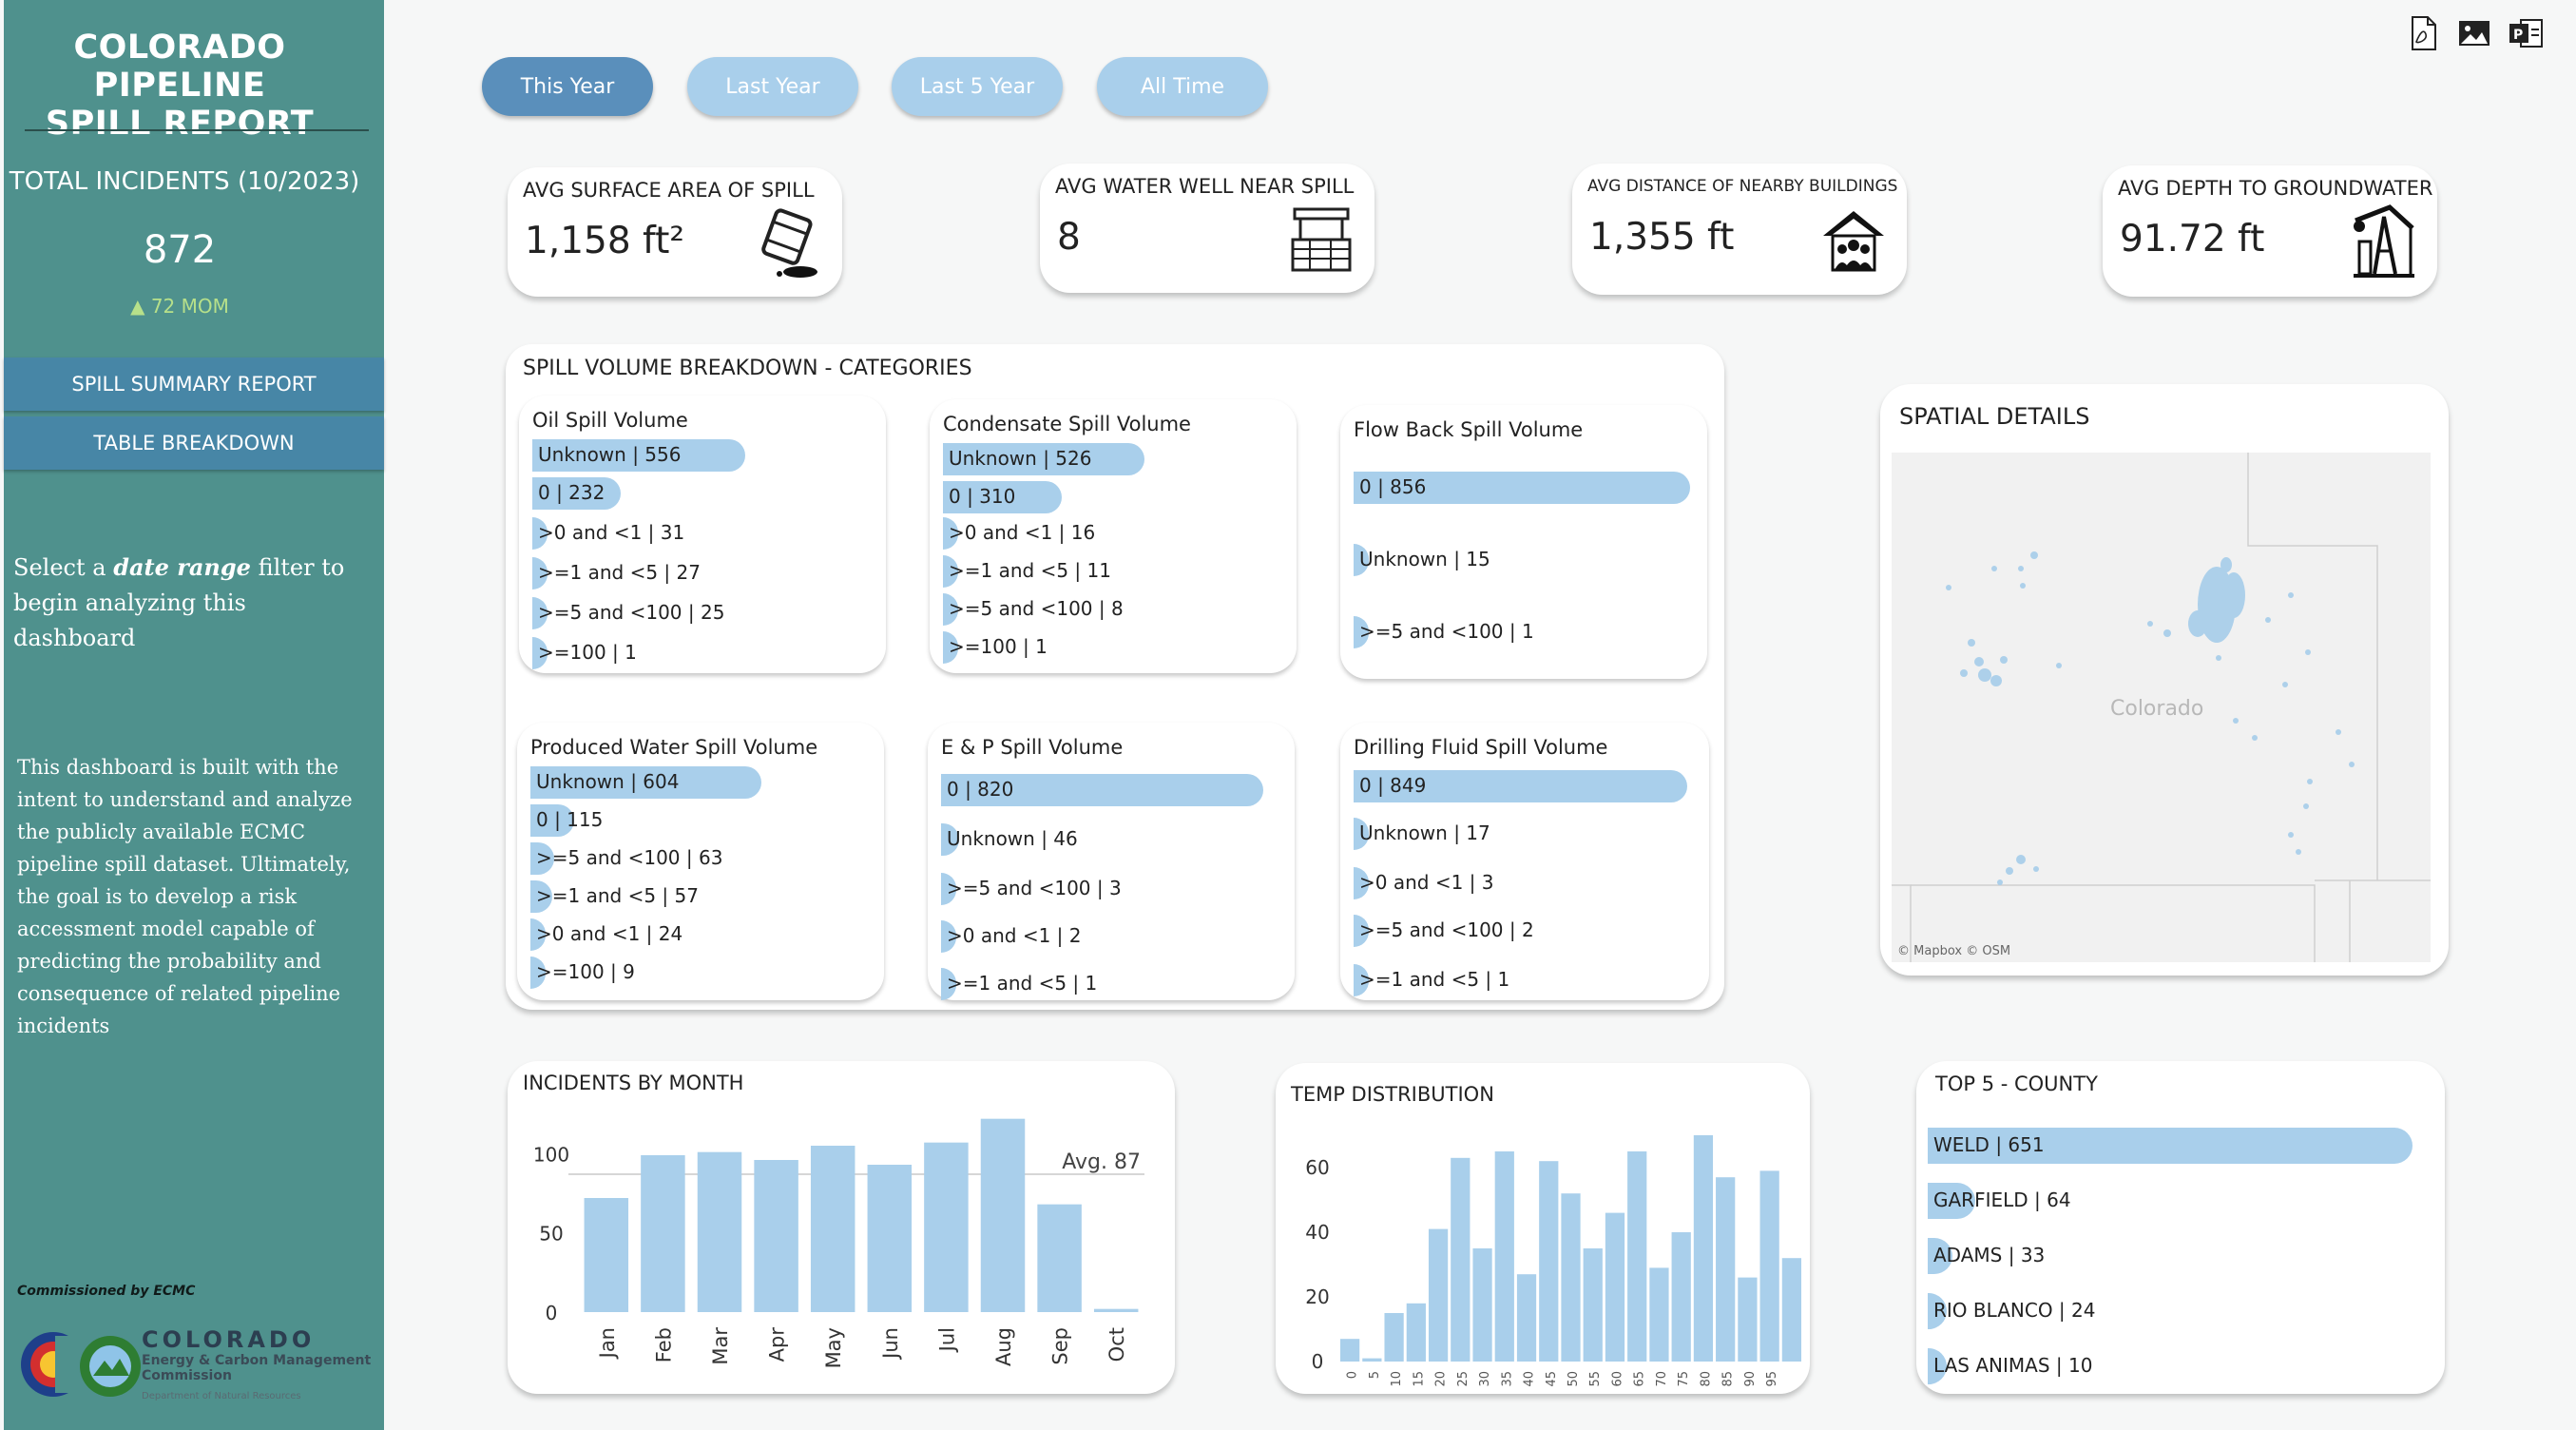  I want to click on water-well-icon, so click(1322, 239).